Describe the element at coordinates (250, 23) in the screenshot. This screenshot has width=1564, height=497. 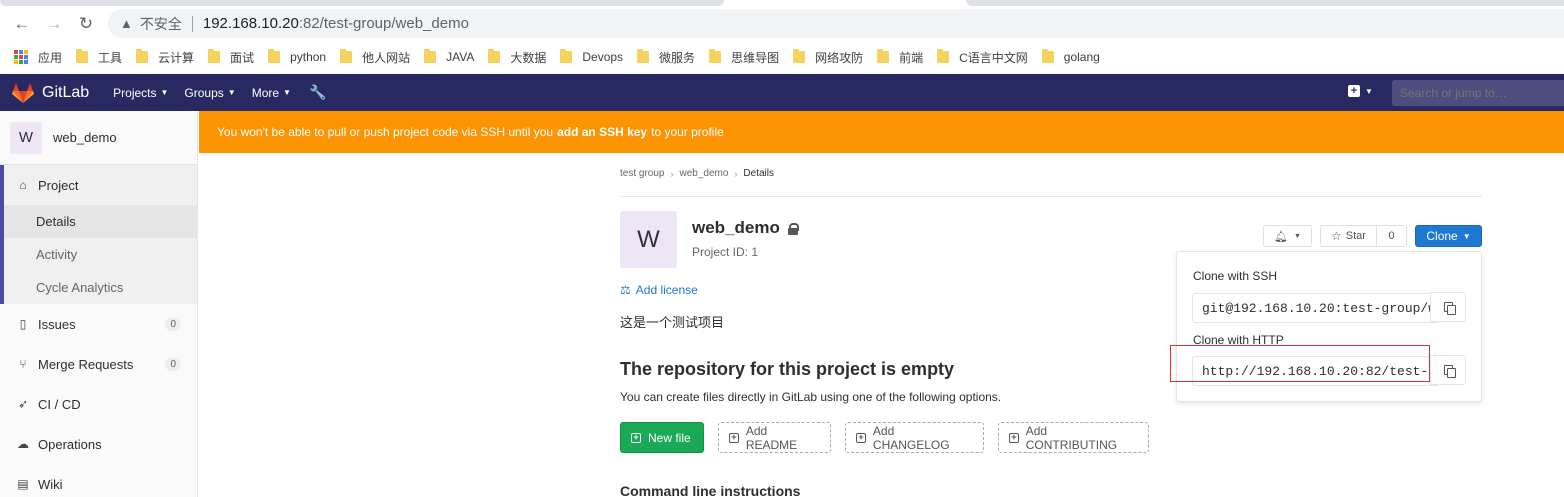
I see `url-host: 192.168.10.20` at that location.